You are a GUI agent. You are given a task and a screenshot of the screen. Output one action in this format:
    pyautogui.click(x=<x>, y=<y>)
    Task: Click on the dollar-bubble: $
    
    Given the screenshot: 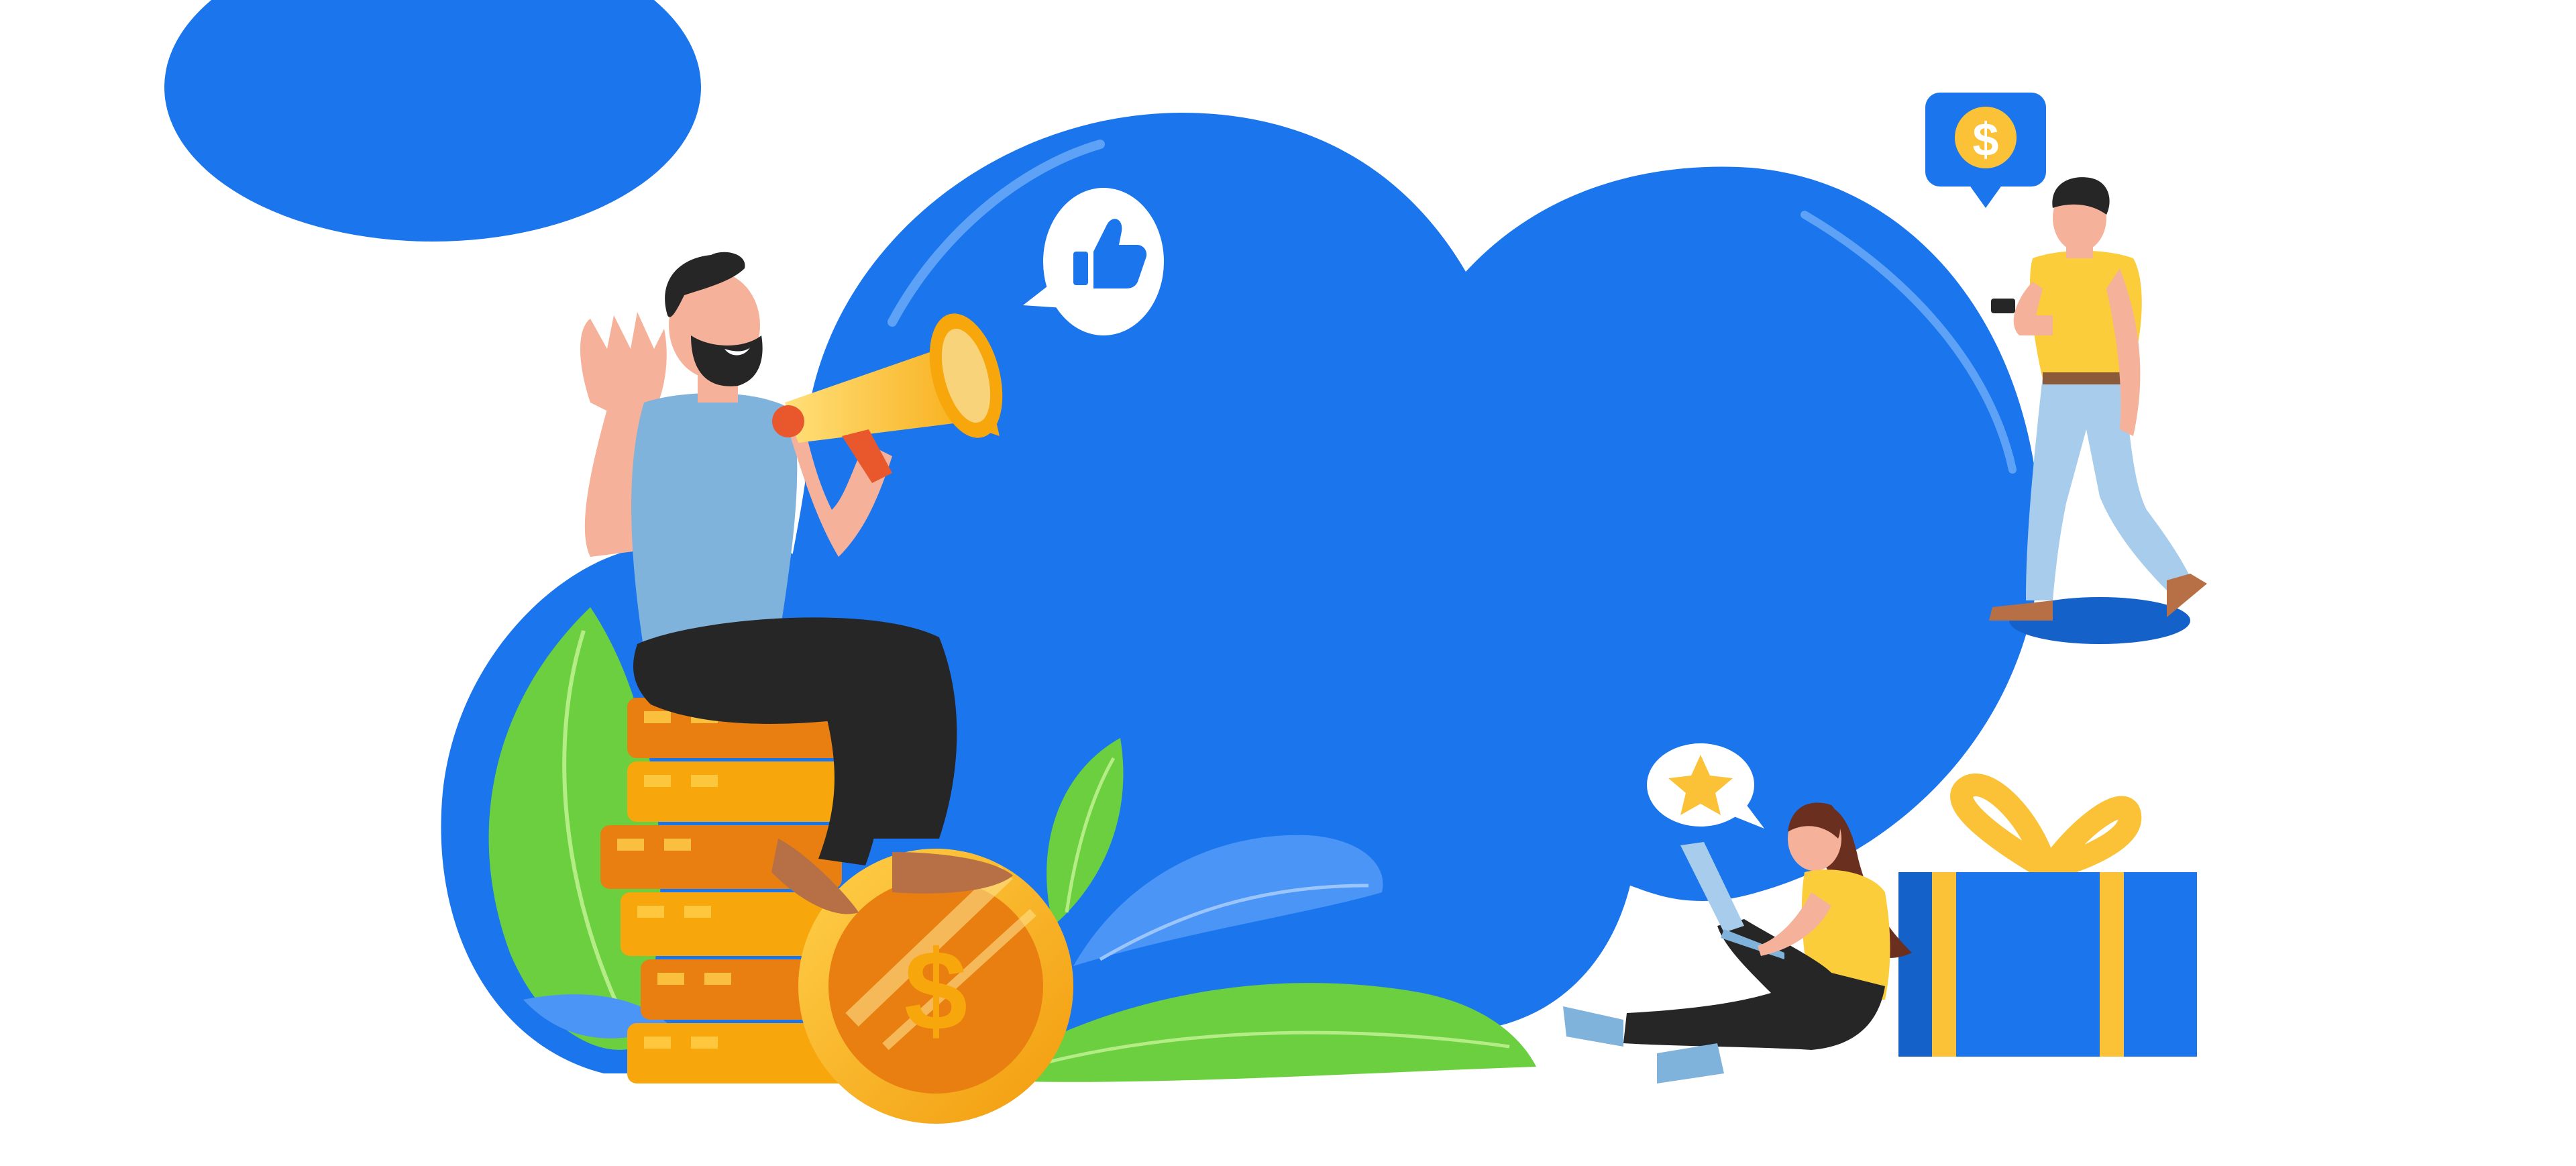 What is the action you would take?
    pyautogui.click(x=1985, y=150)
    